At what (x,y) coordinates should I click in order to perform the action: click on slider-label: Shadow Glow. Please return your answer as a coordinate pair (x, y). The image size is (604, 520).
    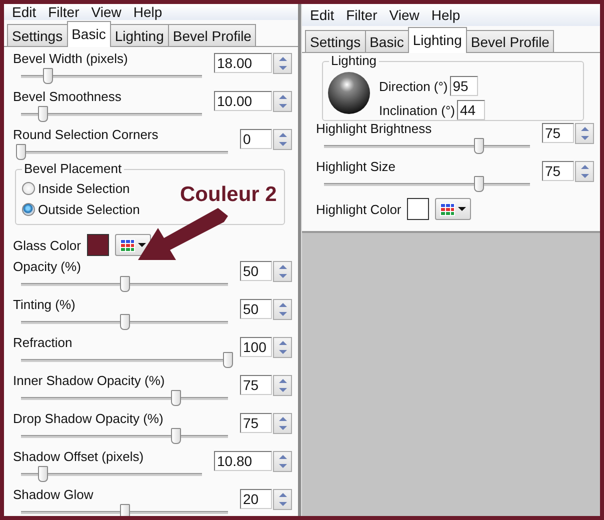
    Looking at the image, I should click on (53, 494).